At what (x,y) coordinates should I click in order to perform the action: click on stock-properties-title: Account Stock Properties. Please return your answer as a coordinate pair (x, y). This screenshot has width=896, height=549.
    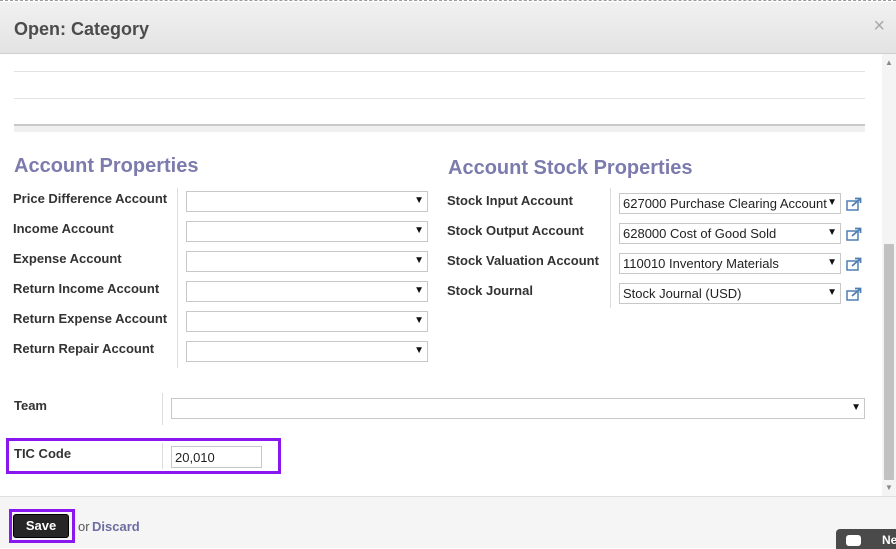
    Looking at the image, I should click on (570, 168).